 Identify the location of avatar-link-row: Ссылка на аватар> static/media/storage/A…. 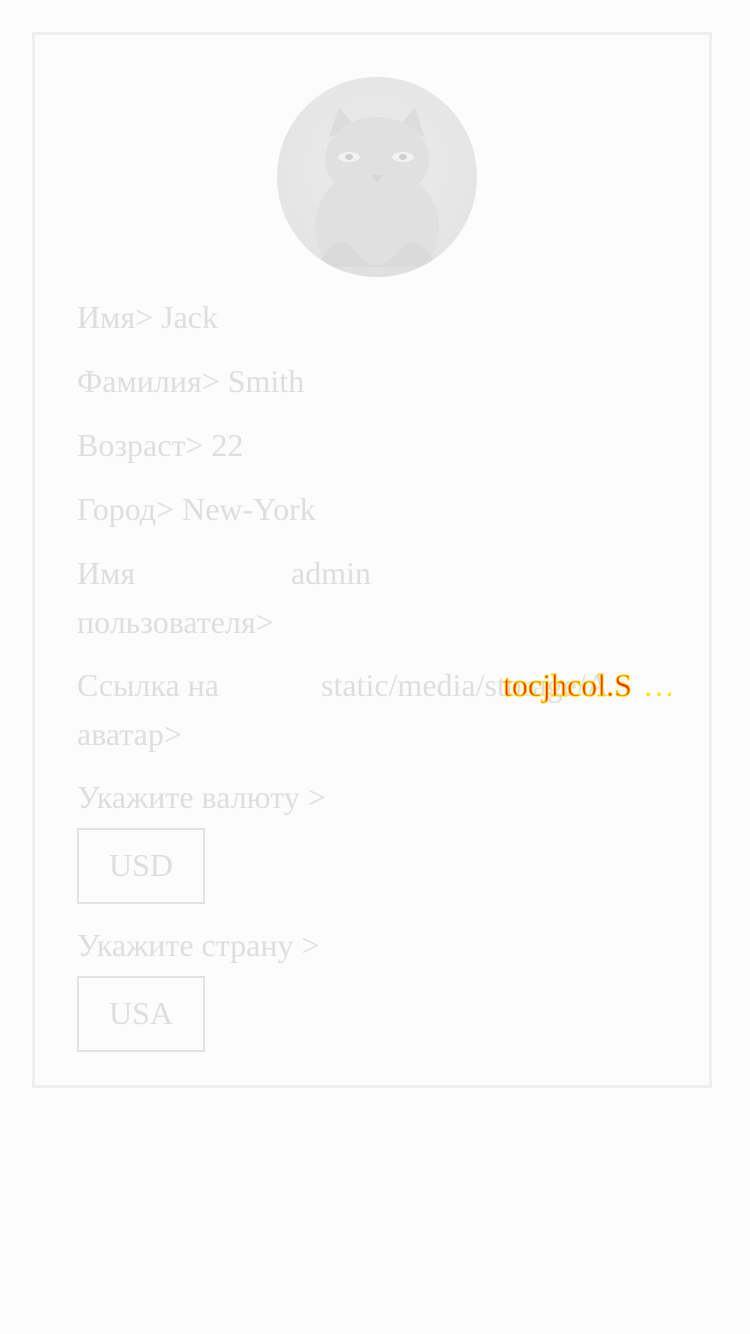
(377, 711).